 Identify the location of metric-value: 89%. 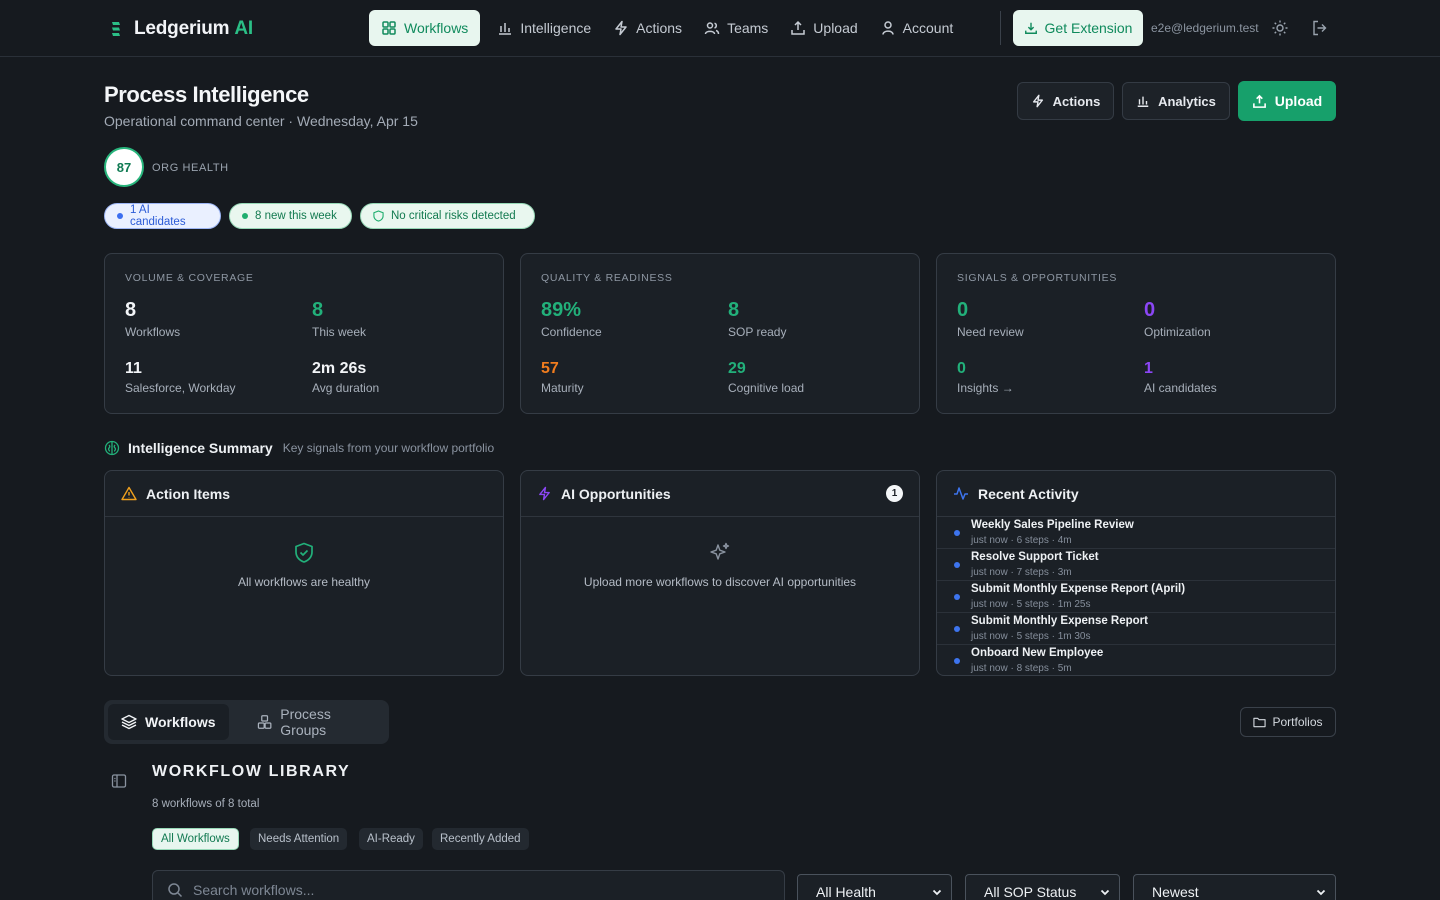
(561, 310).